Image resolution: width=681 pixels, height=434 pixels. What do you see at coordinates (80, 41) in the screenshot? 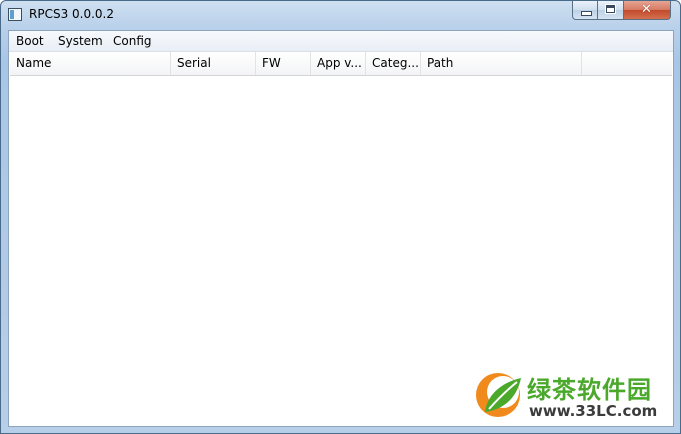
I see `menu-system: System` at bounding box center [80, 41].